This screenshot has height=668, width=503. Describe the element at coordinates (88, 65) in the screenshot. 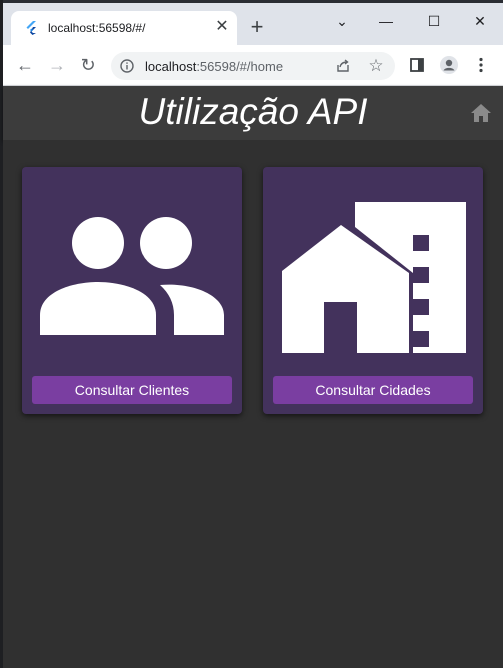

I see `reload-button: ↻` at that location.